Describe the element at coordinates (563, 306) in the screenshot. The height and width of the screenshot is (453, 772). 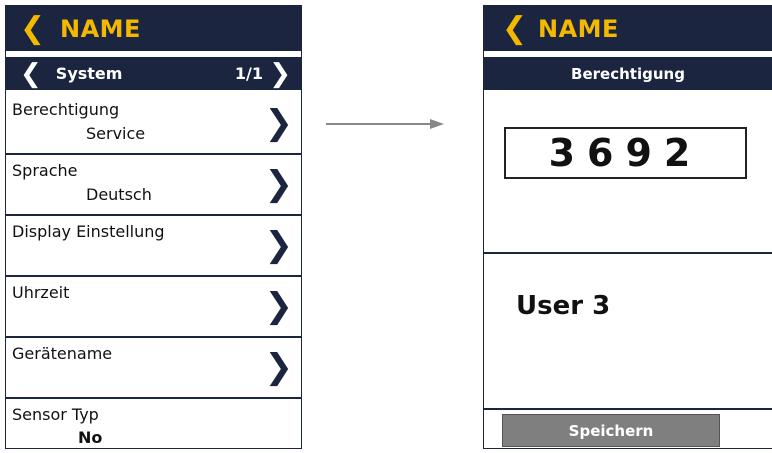
I see `user-level-label: User 3` at that location.